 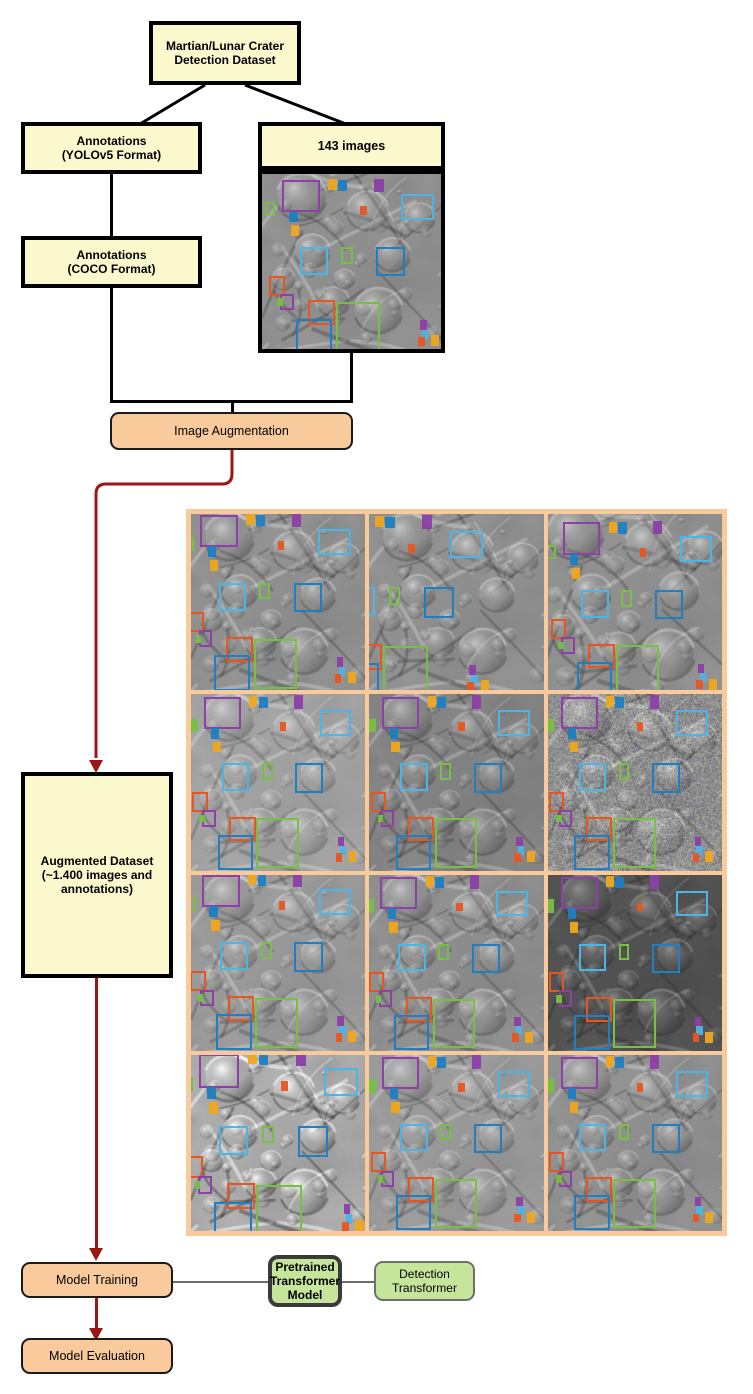 What do you see at coordinates (97, 1356) in the screenshot?
I see `node-model-evaluation: Model Evaluation` at bounding box center [97, 1356].